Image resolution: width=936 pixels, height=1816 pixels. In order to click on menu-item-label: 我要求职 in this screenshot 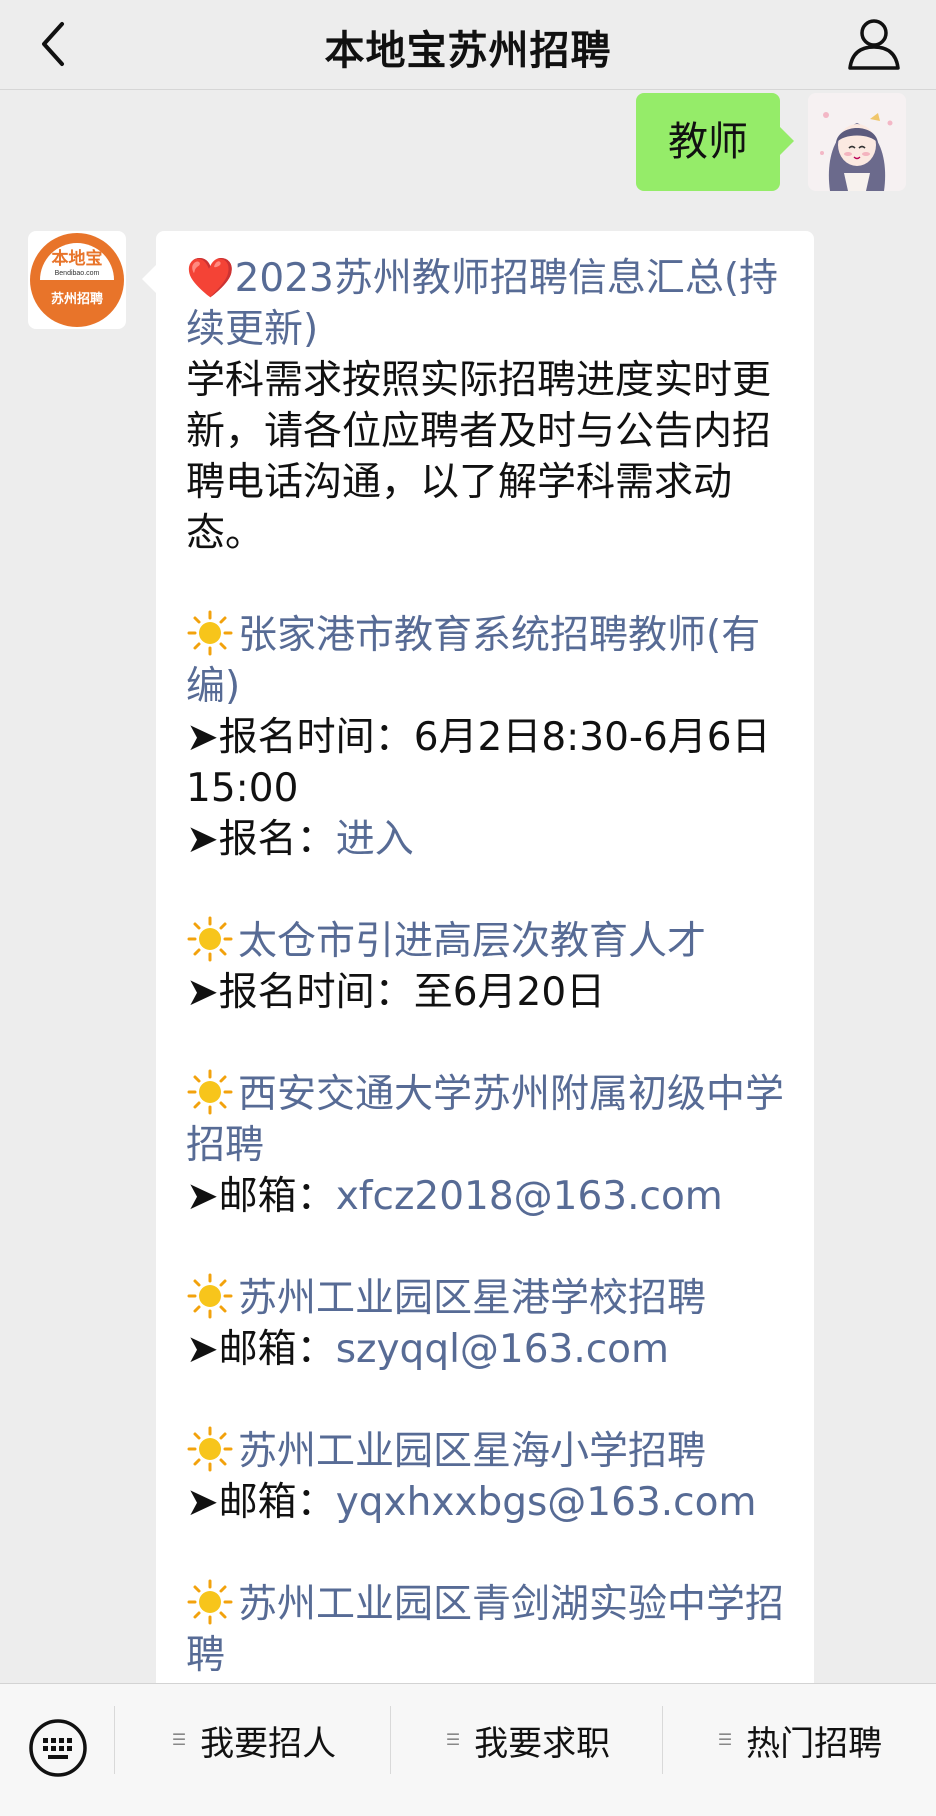, I will do `click(542, 1743)`.